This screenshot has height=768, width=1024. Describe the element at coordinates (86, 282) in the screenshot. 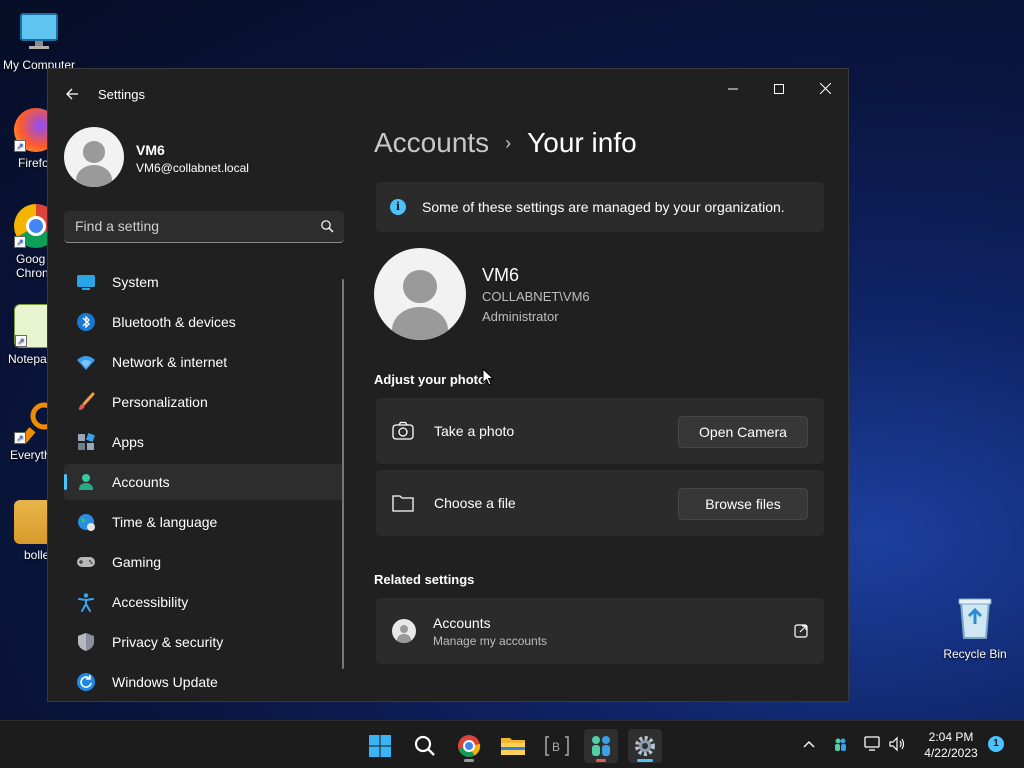

I see `system-icon` at that location.